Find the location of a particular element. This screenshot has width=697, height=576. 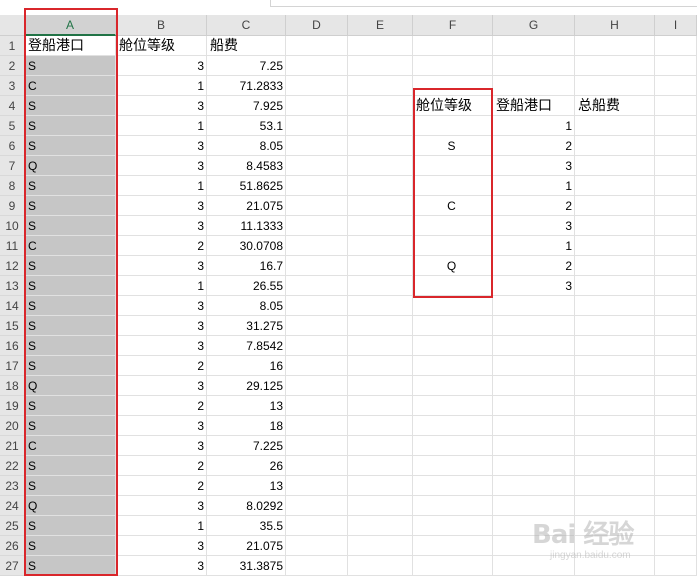

formula-bar is located at coordinates (483, 3).